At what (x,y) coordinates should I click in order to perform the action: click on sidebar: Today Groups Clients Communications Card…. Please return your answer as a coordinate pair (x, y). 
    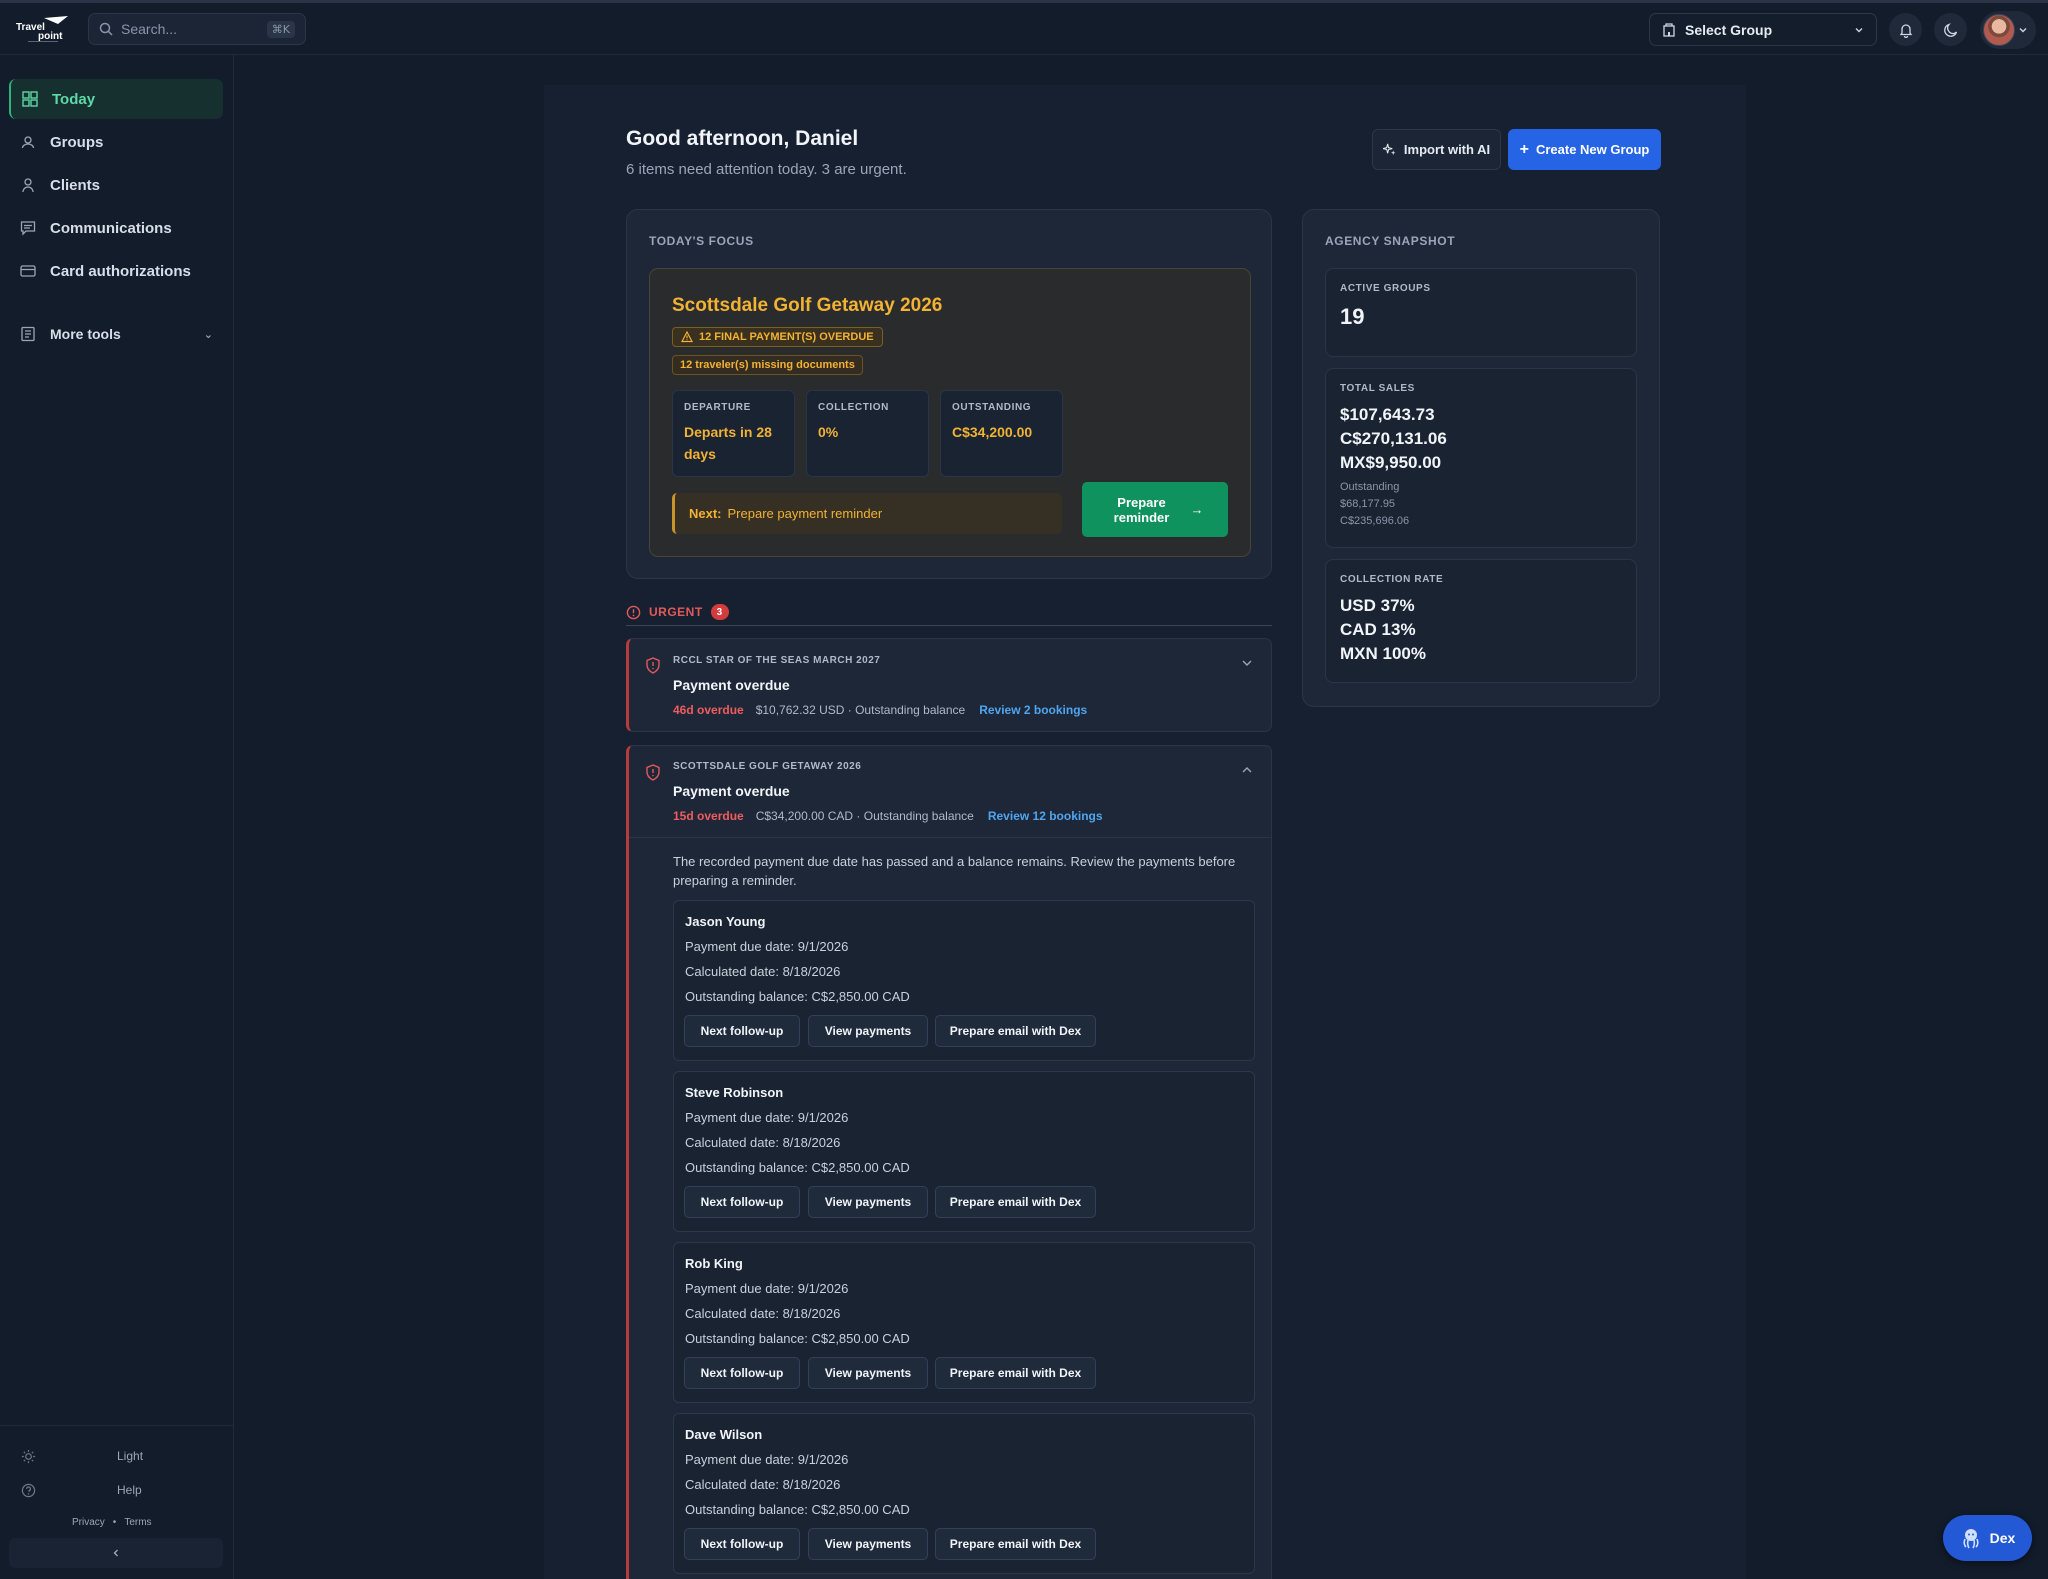
    Looking at the image, I should click on (117, 817).